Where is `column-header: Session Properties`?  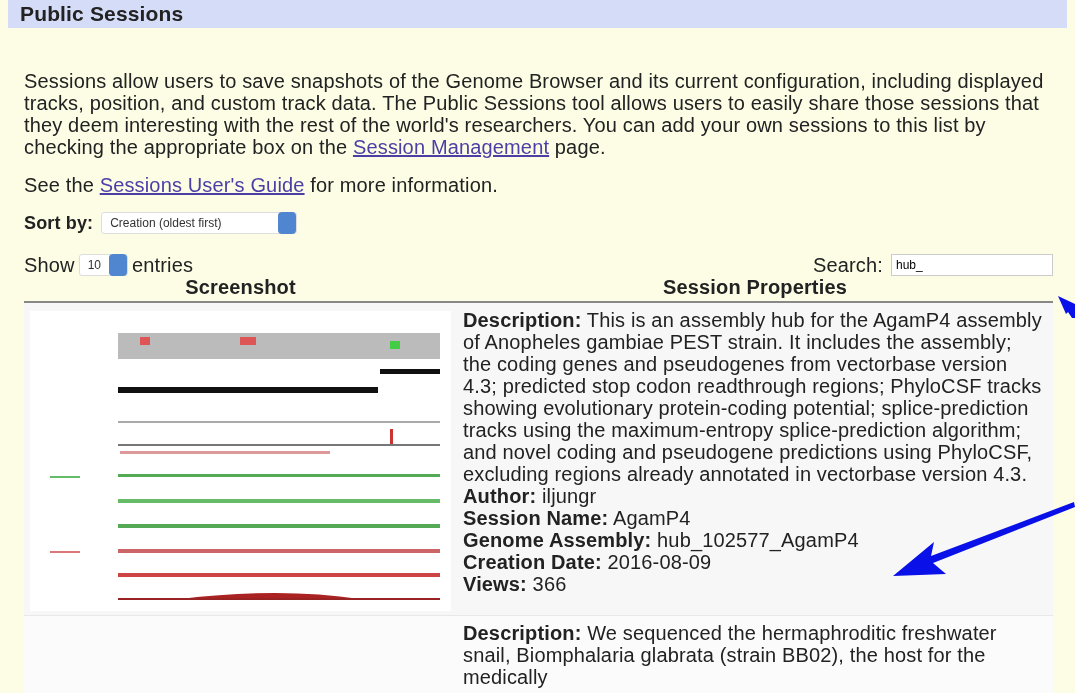
column-header: Session Properties is located at coordinates (755, 287).